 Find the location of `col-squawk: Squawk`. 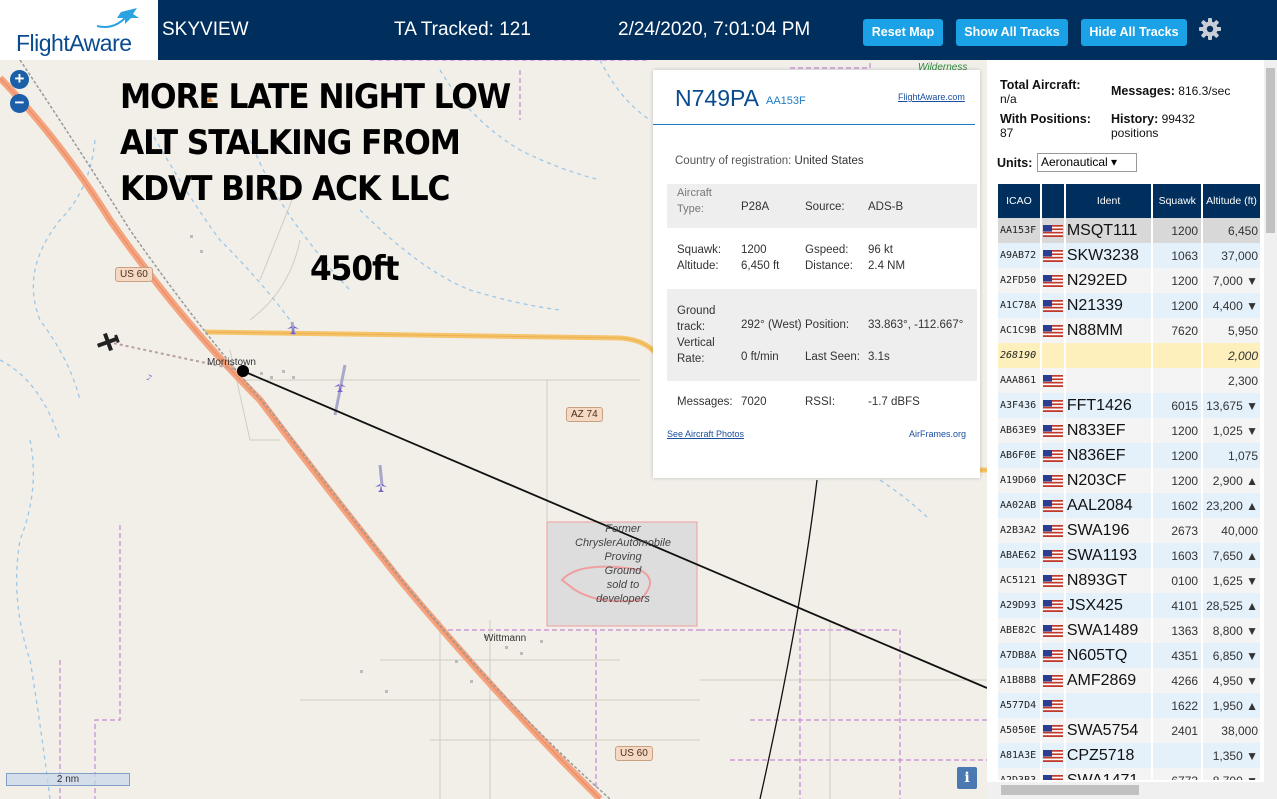

col-squawk: Squawk is located at coordinates (1178, 201).